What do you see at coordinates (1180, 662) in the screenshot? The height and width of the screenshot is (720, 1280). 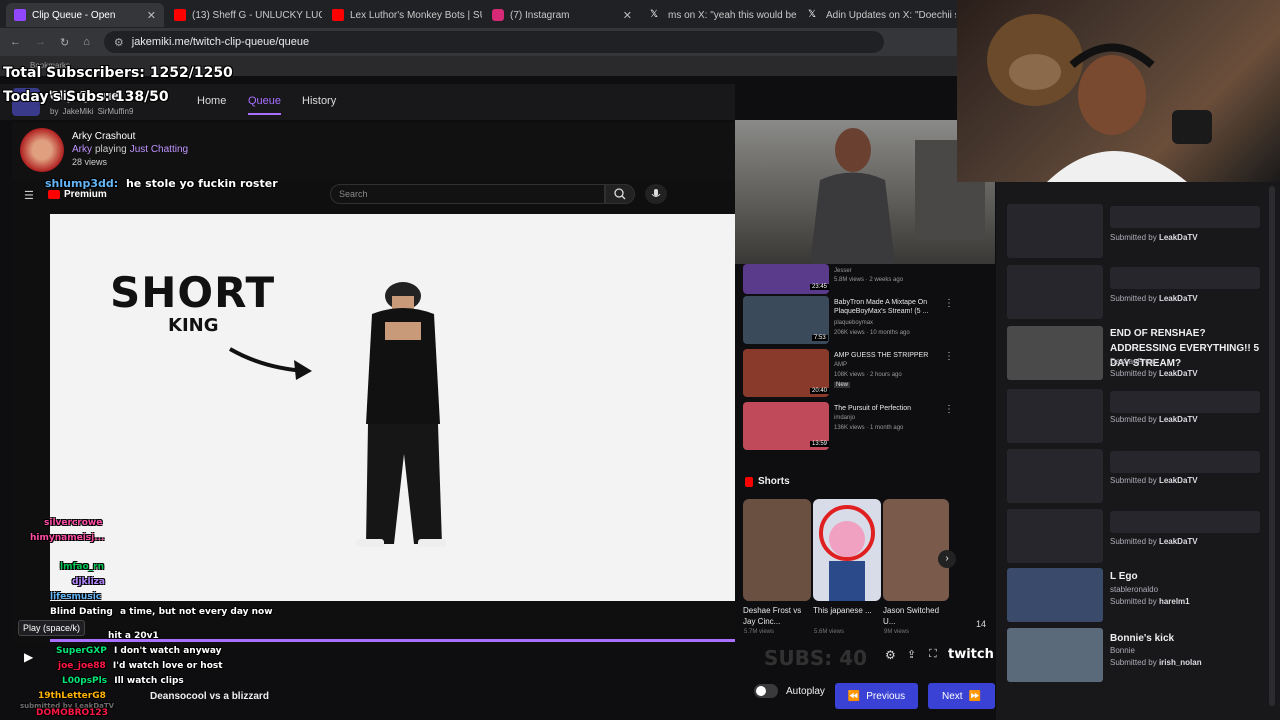 I see `submitter-name: irish_nolan` at bounding box center [1180, 662].